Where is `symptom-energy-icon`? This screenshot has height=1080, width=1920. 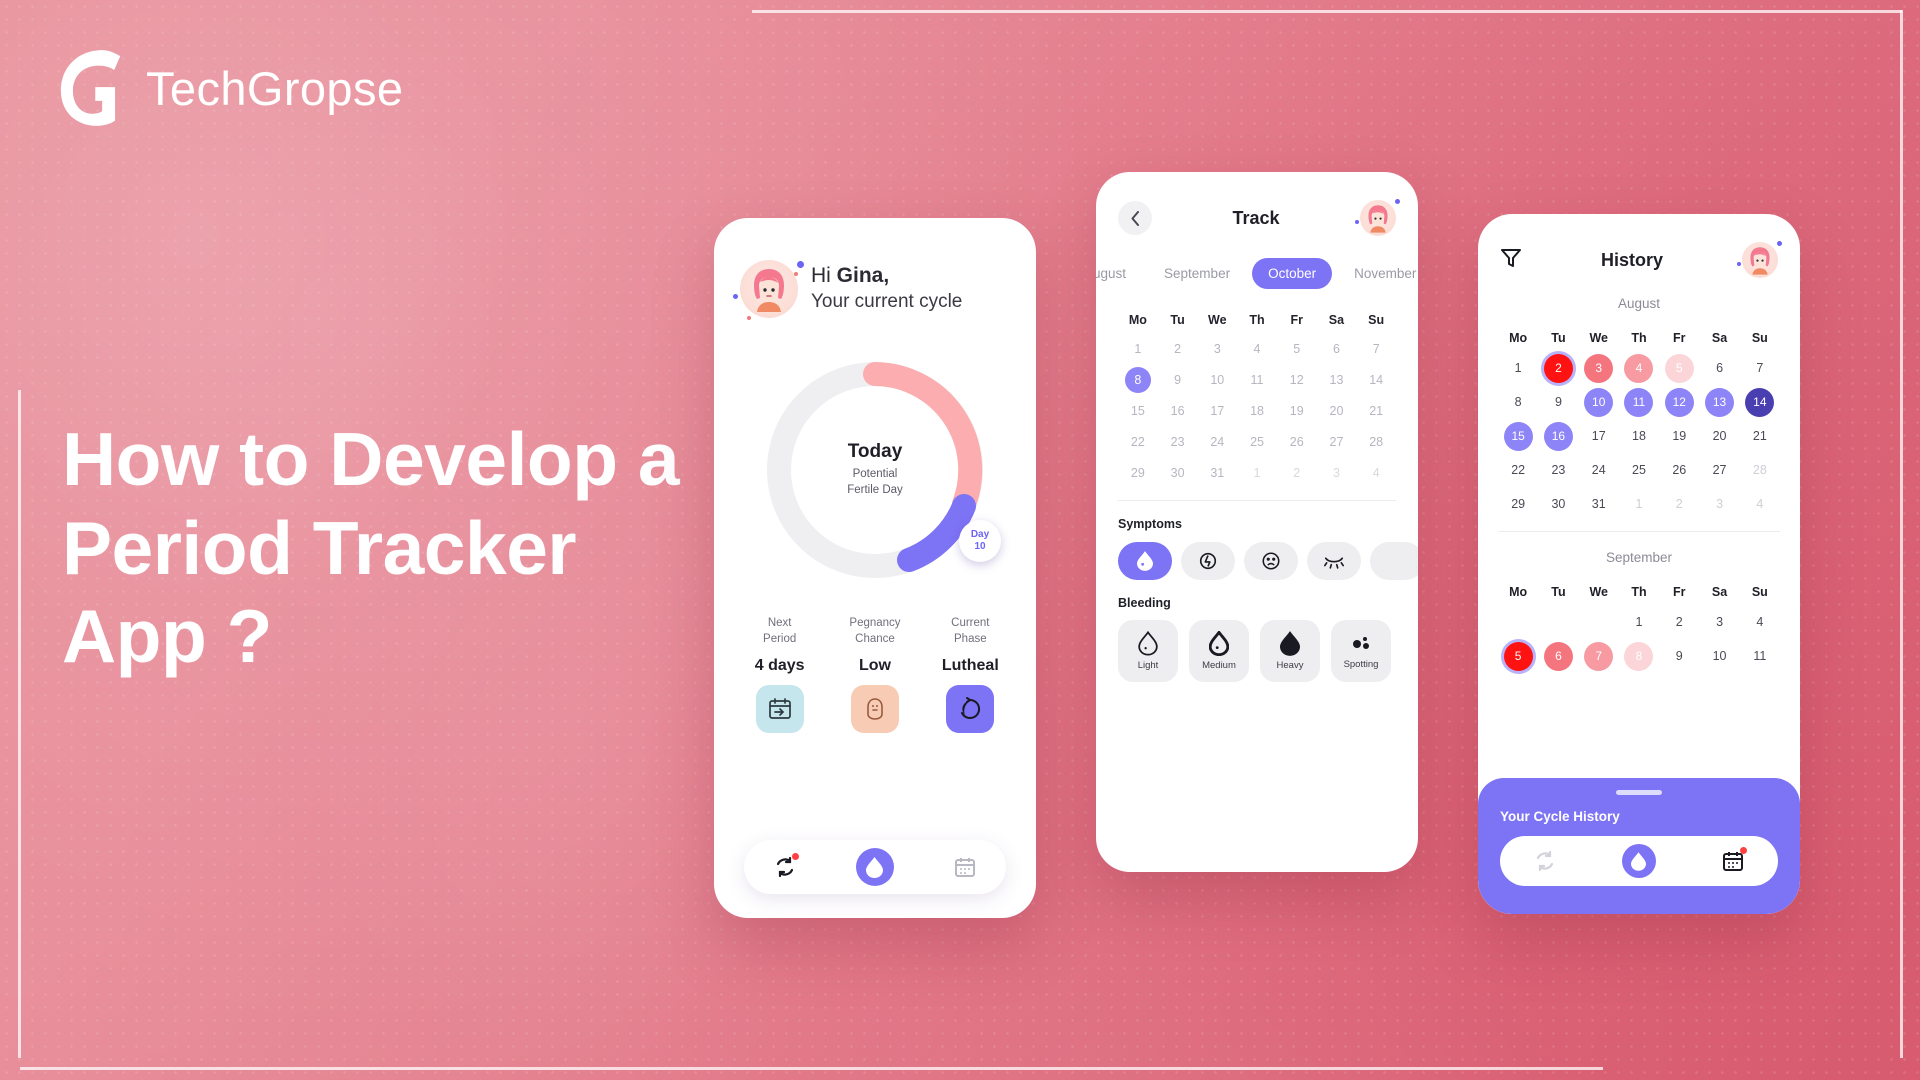
symptom-energy-icon is located at coordinates (1208, 561).